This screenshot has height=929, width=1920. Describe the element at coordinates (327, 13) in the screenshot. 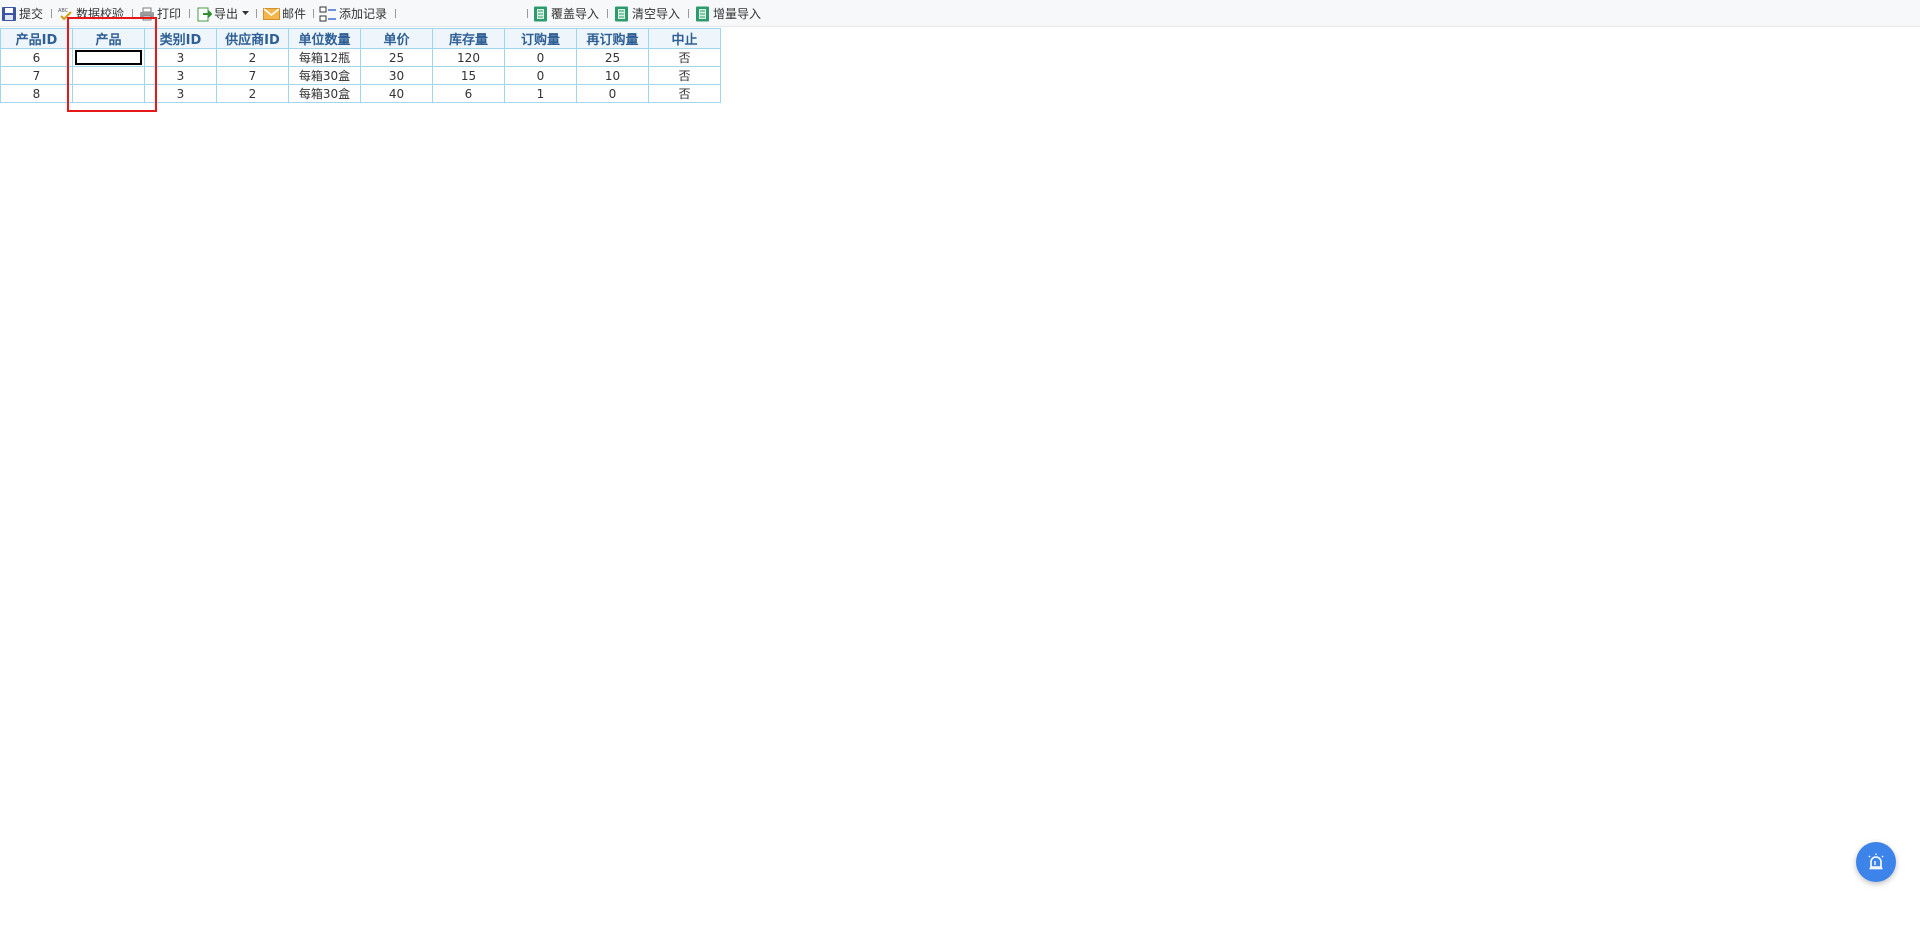

I see `add-row-icon` at that location.